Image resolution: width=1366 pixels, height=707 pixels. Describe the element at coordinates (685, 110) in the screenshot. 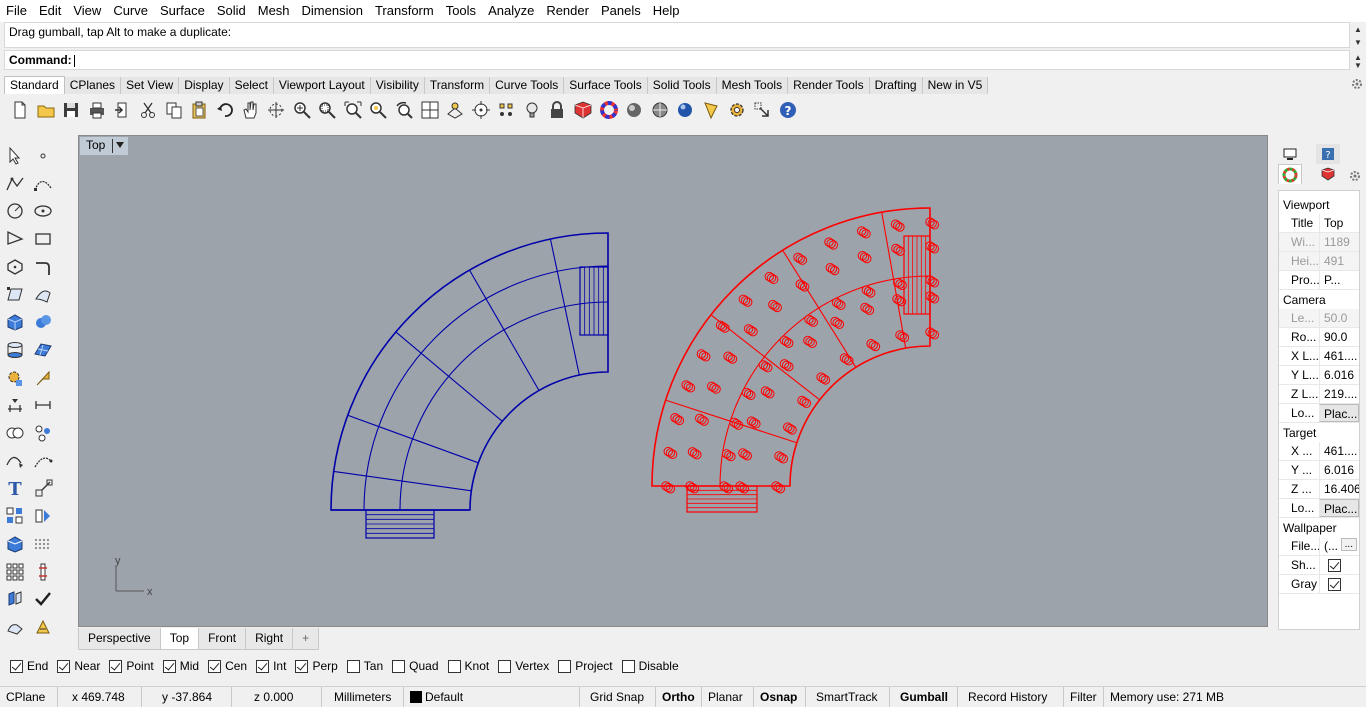

I see `sphere-blue-icon` at that location.